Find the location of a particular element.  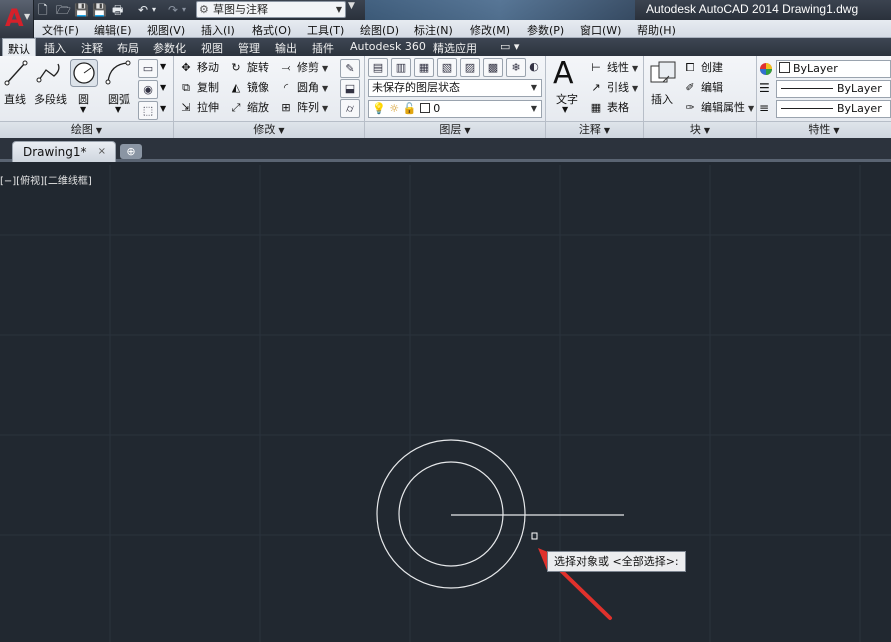

rotate-button: ↻ 旋转 is located at coordinates (248, 68).